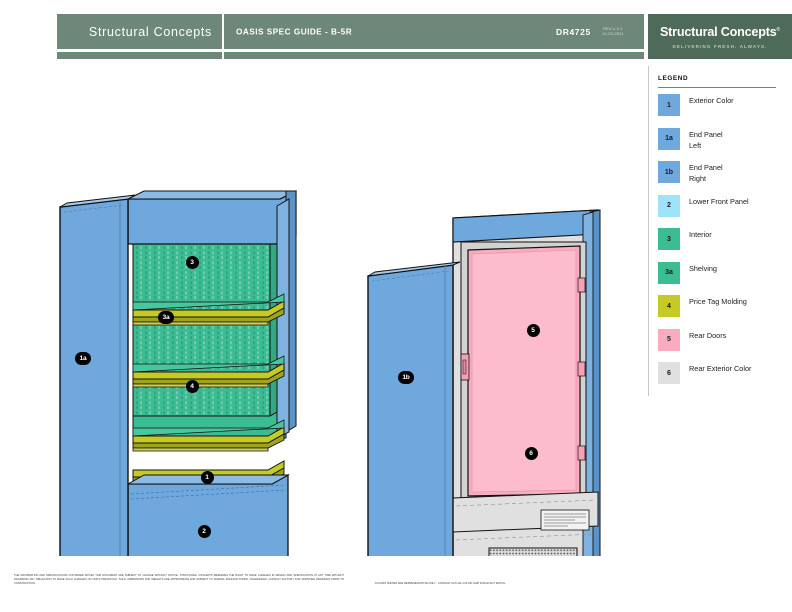  Describe the element at coordinates (673, 78) in the screenshot. I see `legend-title: LEGEND` at that location.